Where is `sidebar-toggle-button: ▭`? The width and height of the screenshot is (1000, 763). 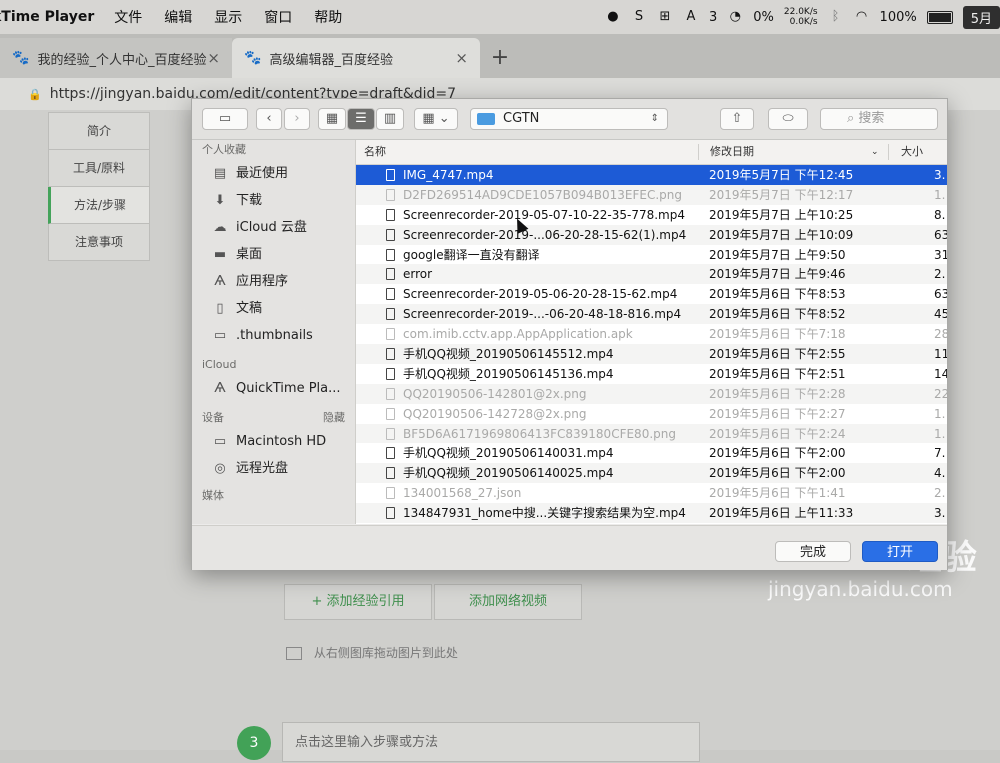 sidebar-toggle-button: ▭ is located at coordinates (225, 119).